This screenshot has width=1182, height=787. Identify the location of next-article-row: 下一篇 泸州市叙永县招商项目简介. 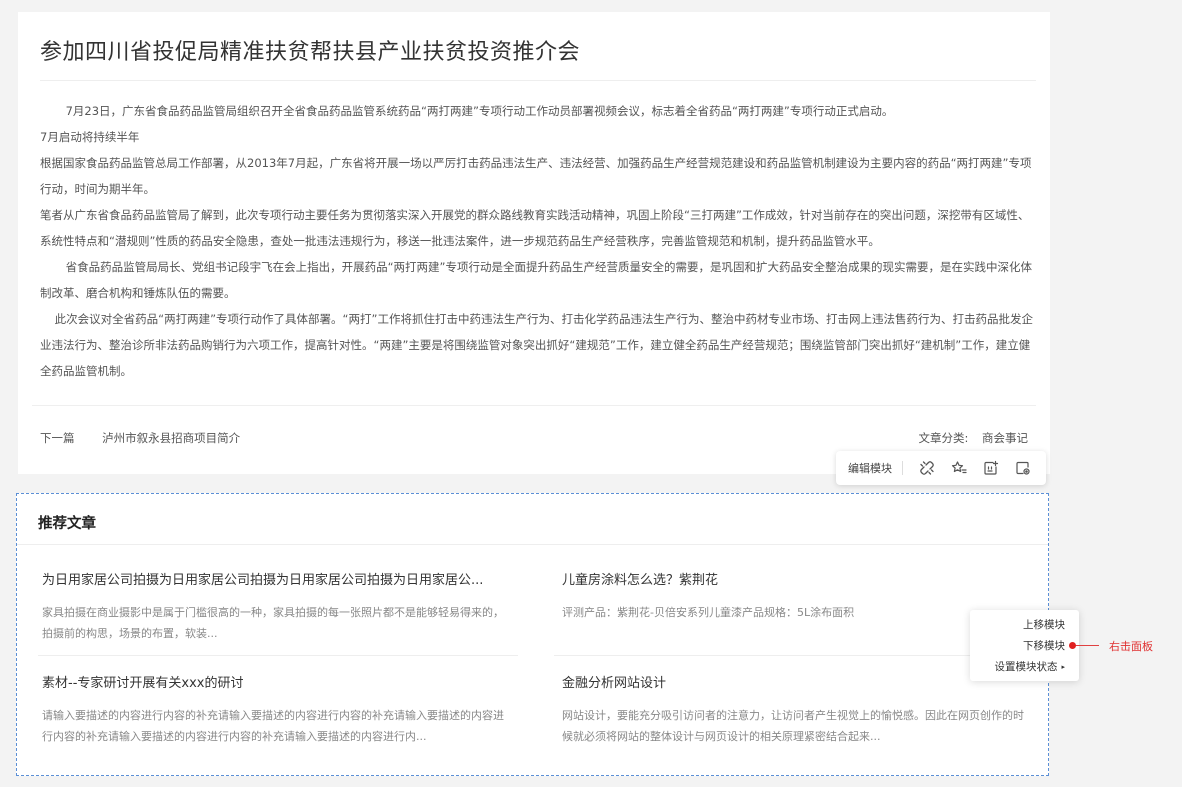
(140, 438).